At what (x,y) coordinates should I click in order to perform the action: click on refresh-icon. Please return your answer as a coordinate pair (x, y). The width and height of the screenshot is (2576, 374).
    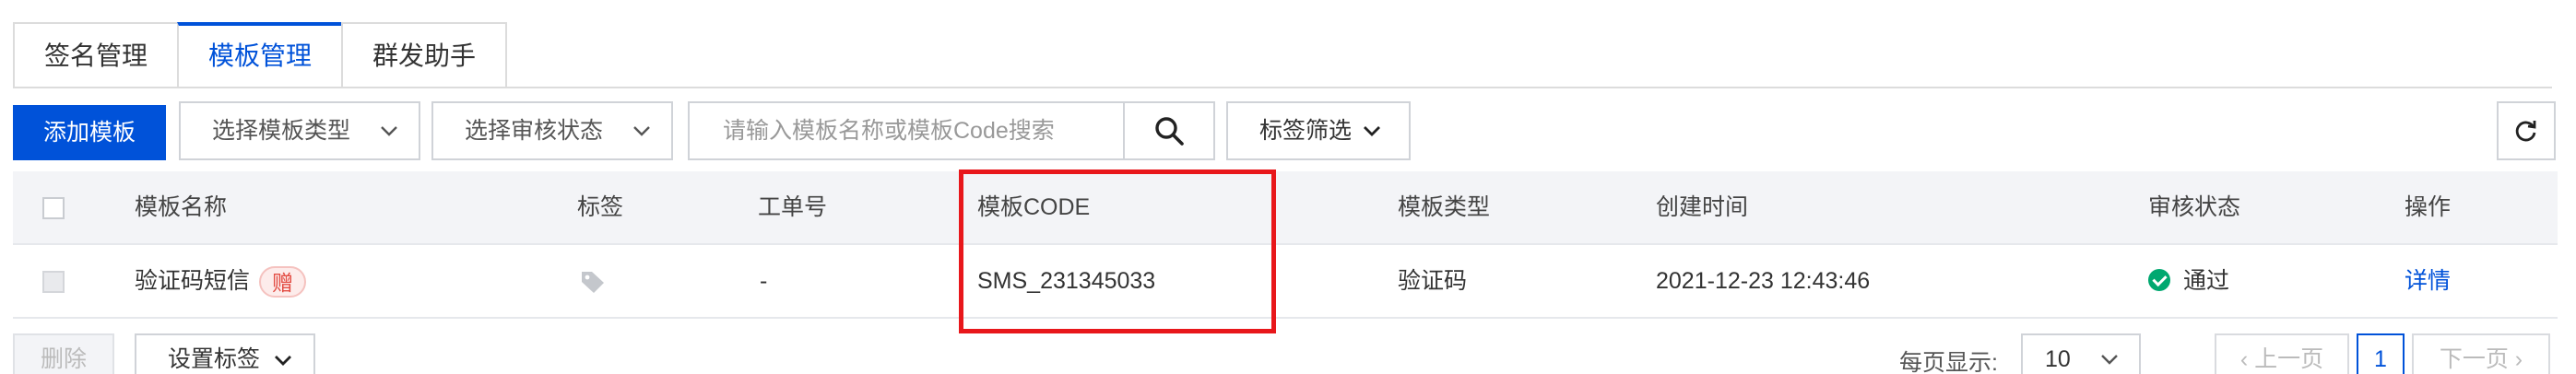
    Looking at the image, I should click on (2525, 131).